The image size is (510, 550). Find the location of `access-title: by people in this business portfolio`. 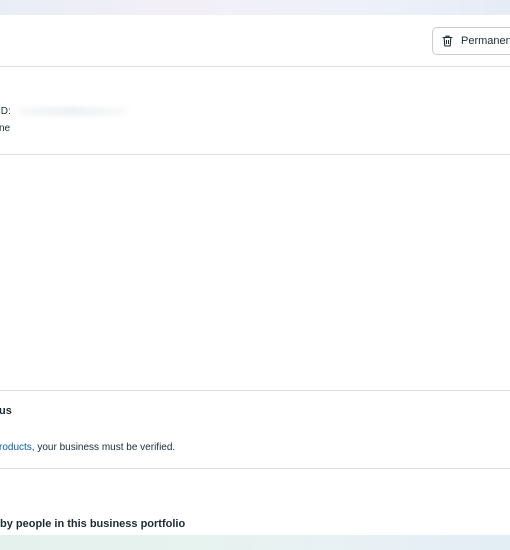

access-title: by people in this business portfolio is located at coordinates (93, 524).